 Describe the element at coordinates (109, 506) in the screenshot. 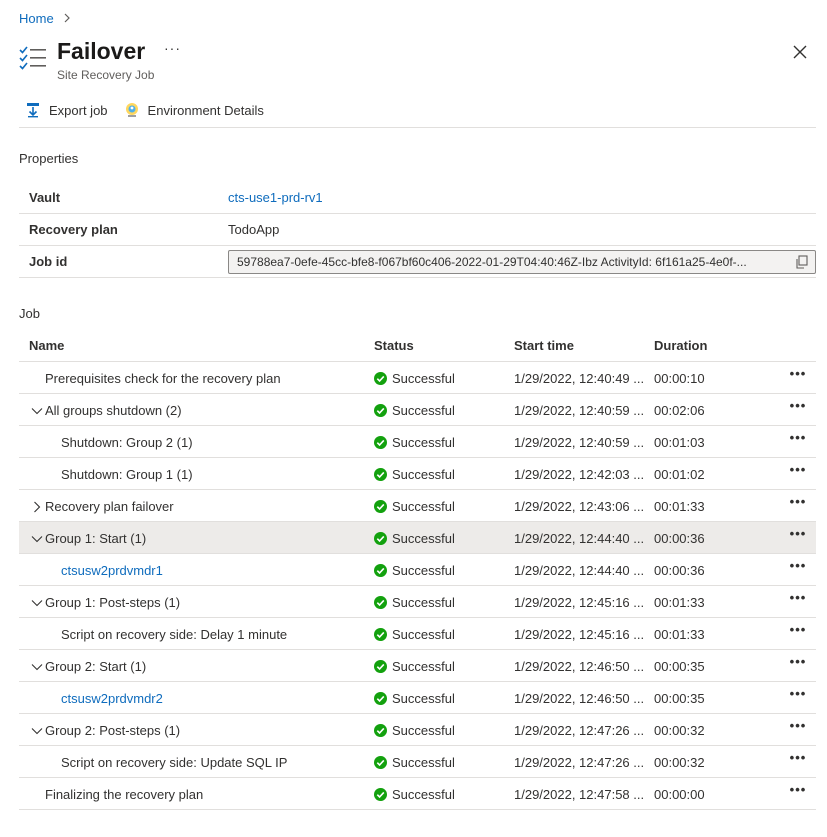

I see `job-name-label: Recovery plan failover` at that location.